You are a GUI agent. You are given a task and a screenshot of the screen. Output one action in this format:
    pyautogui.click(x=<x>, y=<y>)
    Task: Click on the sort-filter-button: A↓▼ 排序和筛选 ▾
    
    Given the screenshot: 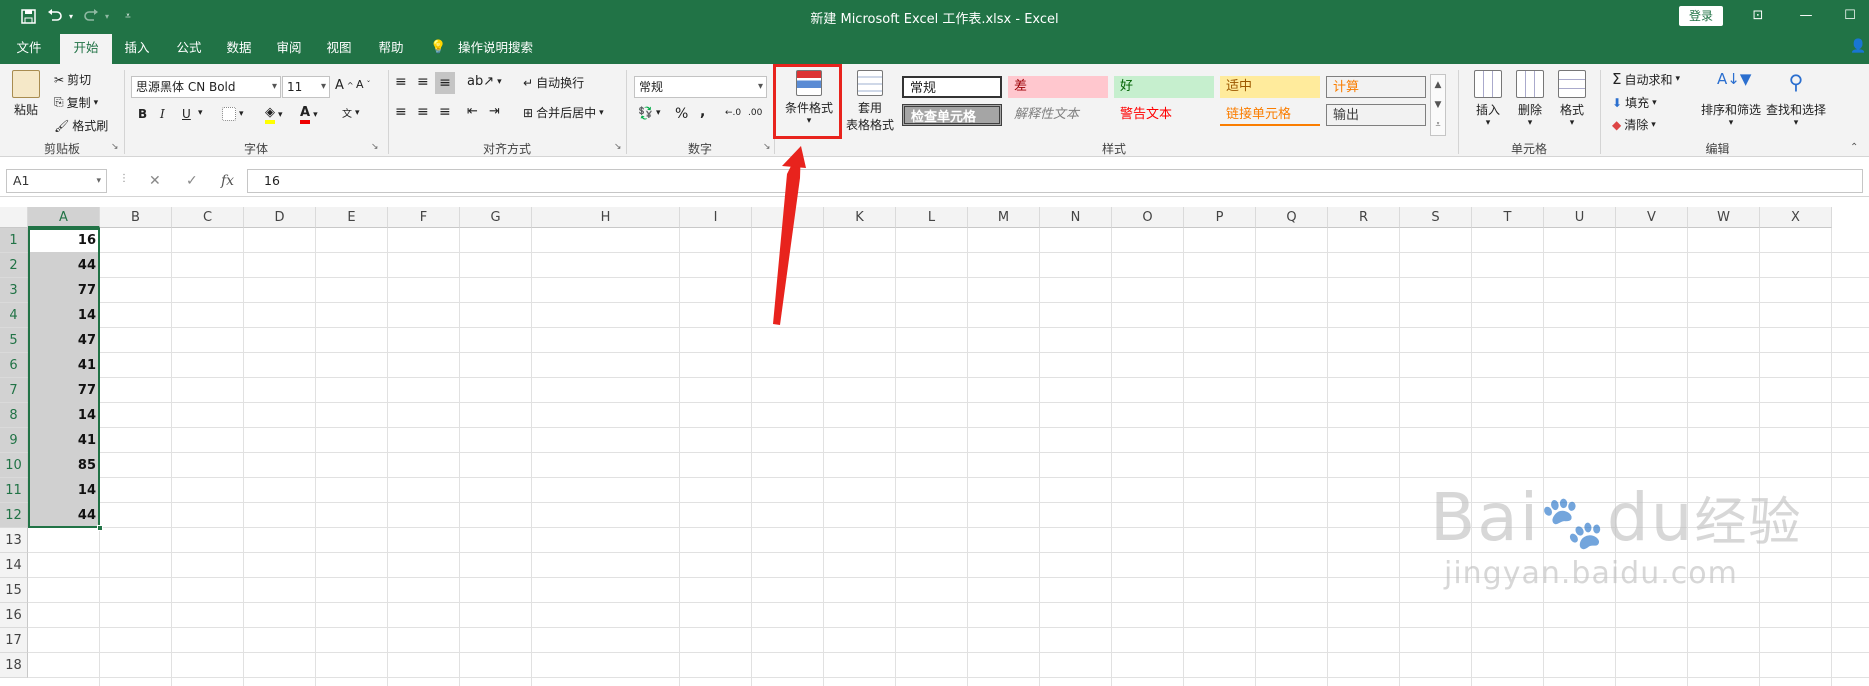 What is the action you would take?
    pyautogui.click(x=1731, y=99)
    